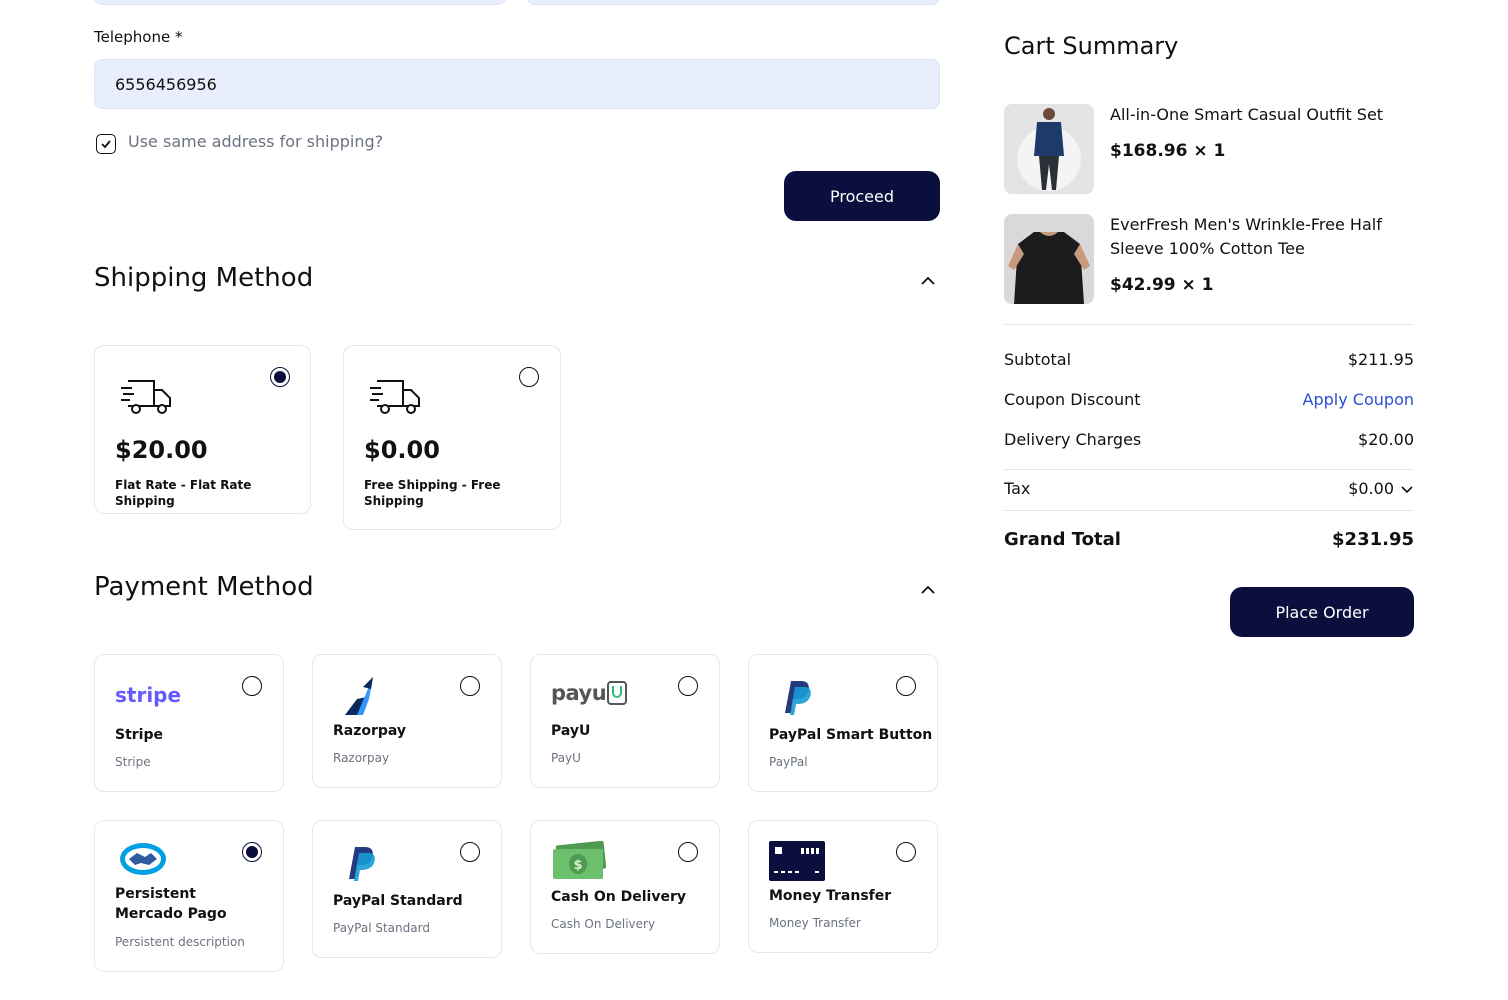 The image size is (1508, 1000). What do you see at coordinates (180, 942) in the screenshot?
I see `payment-sub: Persistent description` at bounding box center [180, 942].